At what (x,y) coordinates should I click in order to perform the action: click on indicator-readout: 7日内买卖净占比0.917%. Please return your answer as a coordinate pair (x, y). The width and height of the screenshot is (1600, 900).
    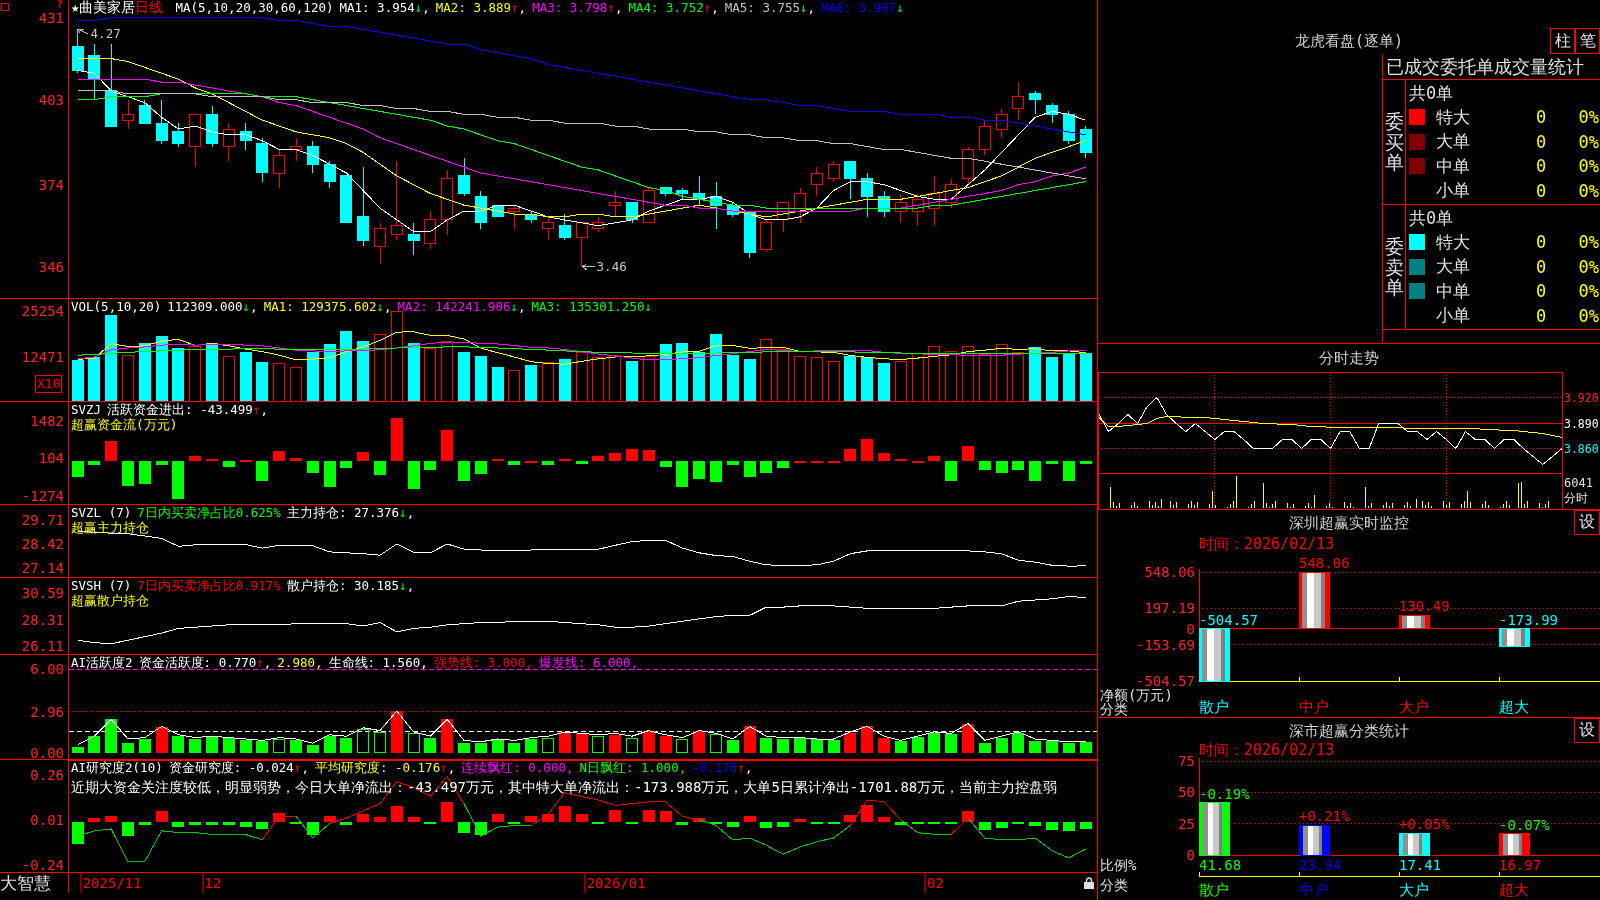
    Looking at the image, I should click on (209, 585).